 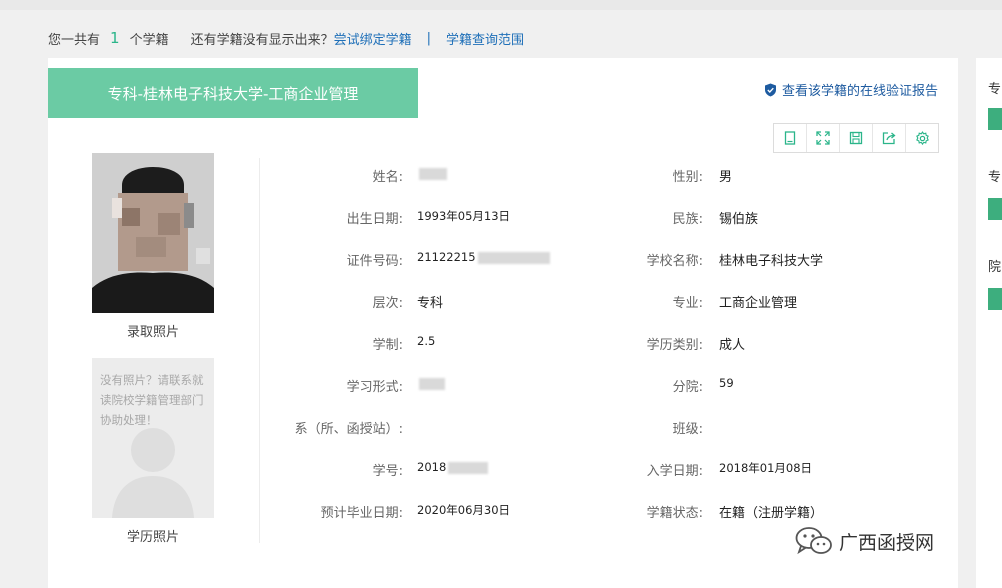 What do you see at coordinates (262, 40) in the screenshot?
I see `summary-question: 还有学籍没有显示出来？` at bounding box center [262, 40].